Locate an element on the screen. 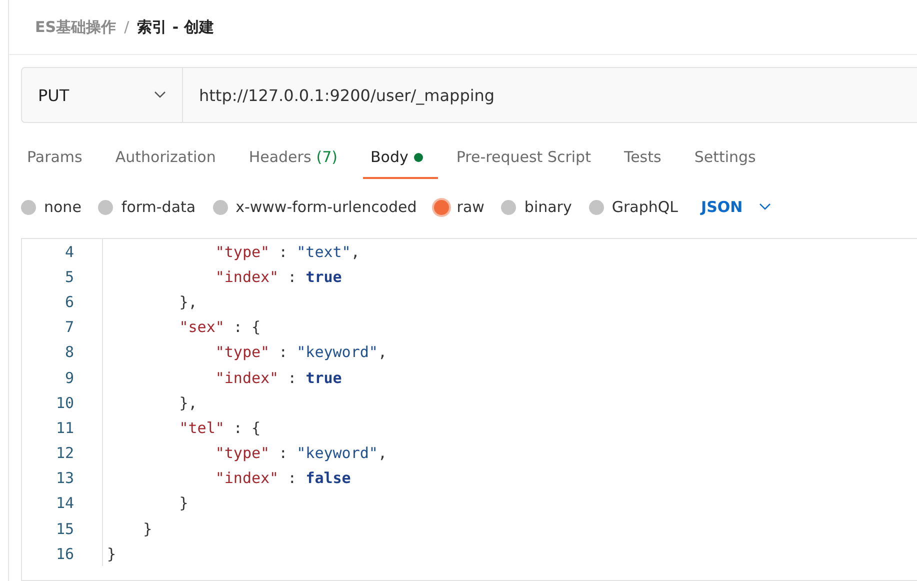 This screenshot has height=581, width=917. radio-option: x-www-form-urlencoded is located at coordinates (314, 207).